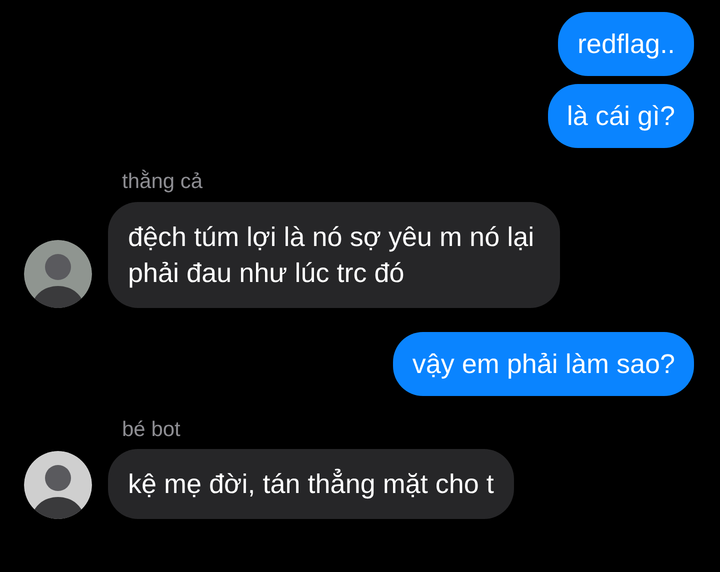 The width and height of the screenshot is (720, 572). I want to click on received-message: kệ mẹ đời, tán thẳng mặt cho t, so click(311, 484).